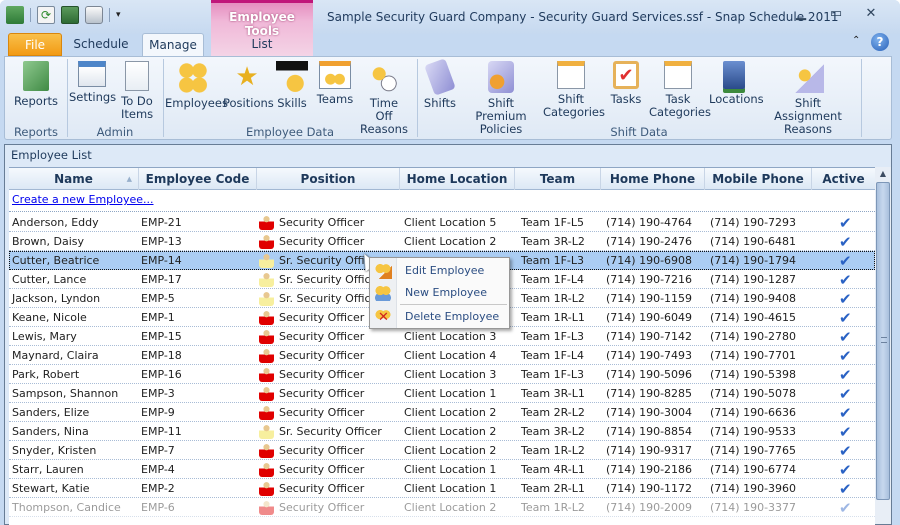 The image size is (900, 525). Describe the element at coordinates (753, 507) in the screenshot. I see `cell-mobile-phone: (714) 190-3377` at that location.